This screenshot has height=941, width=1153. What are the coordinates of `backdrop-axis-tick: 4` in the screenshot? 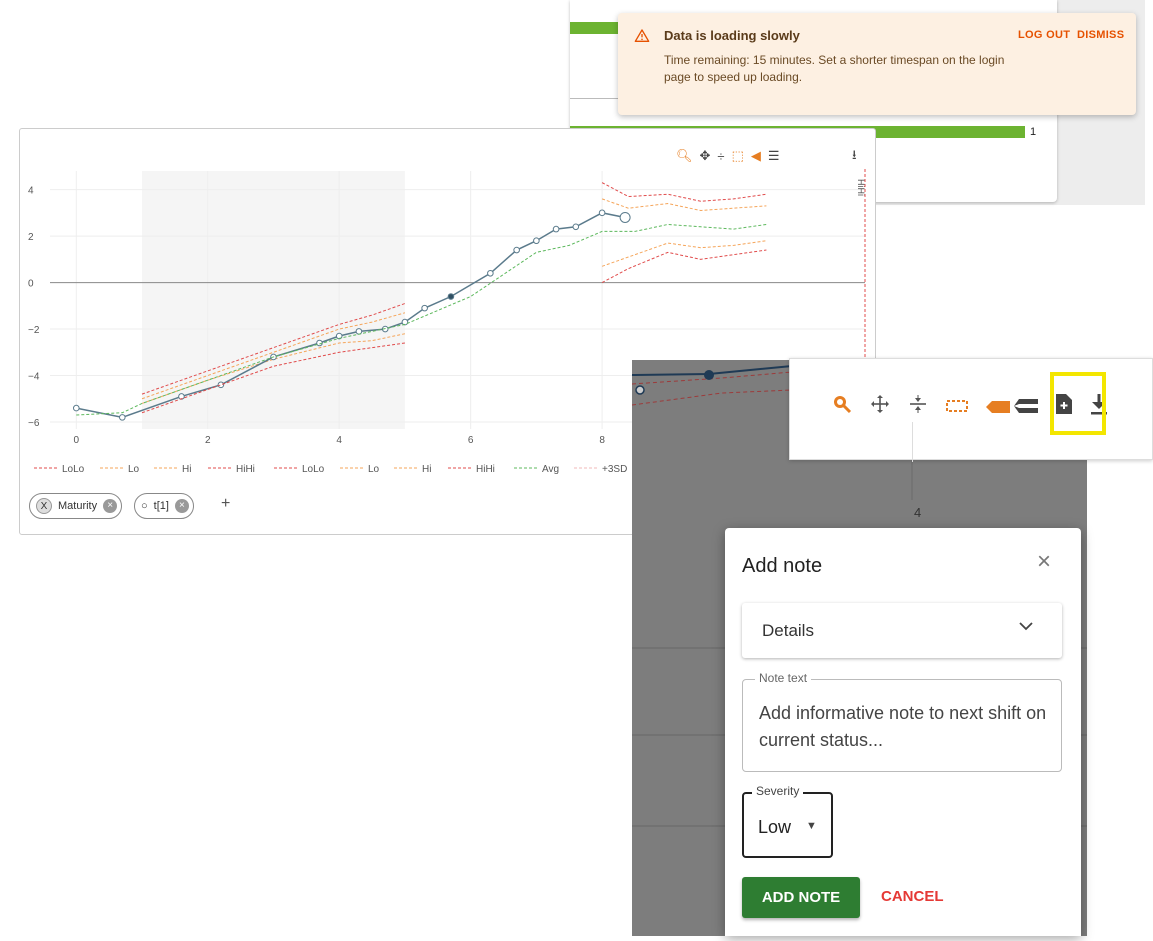 It's located at (918, 512).